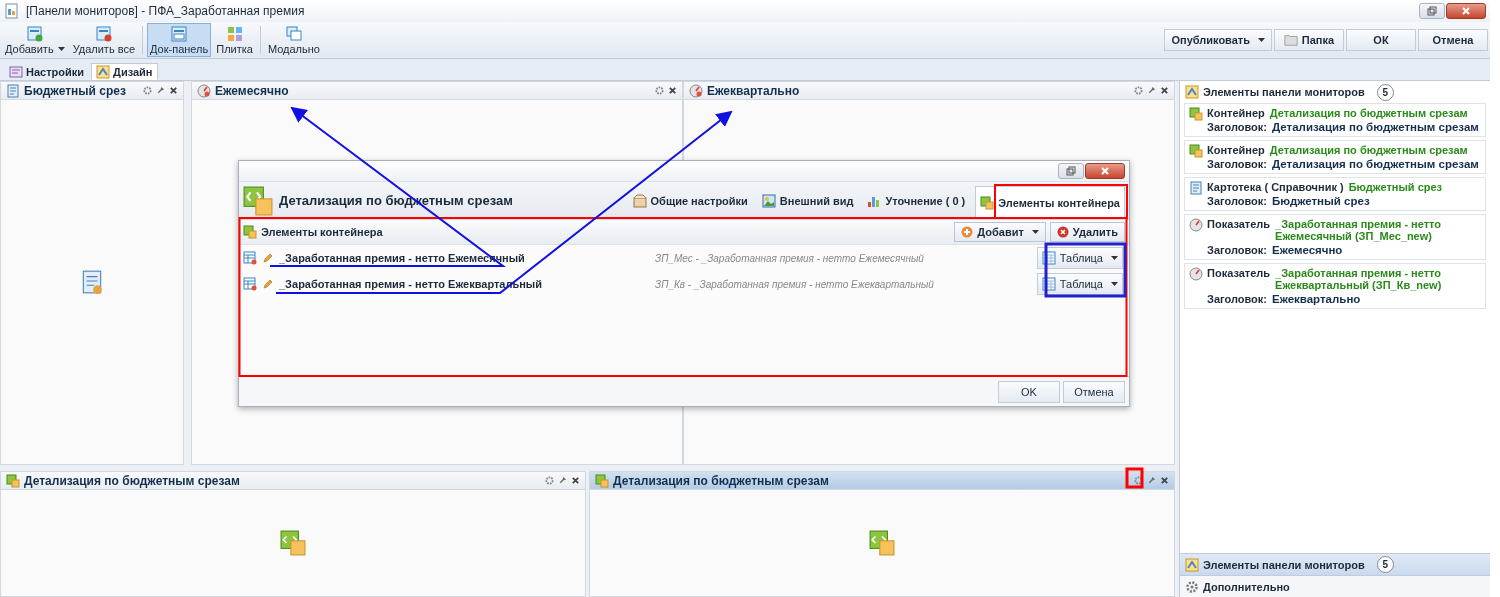 This screenshot has height=597, width=1500. I want to click on gear-icon, so click(1192, 586).